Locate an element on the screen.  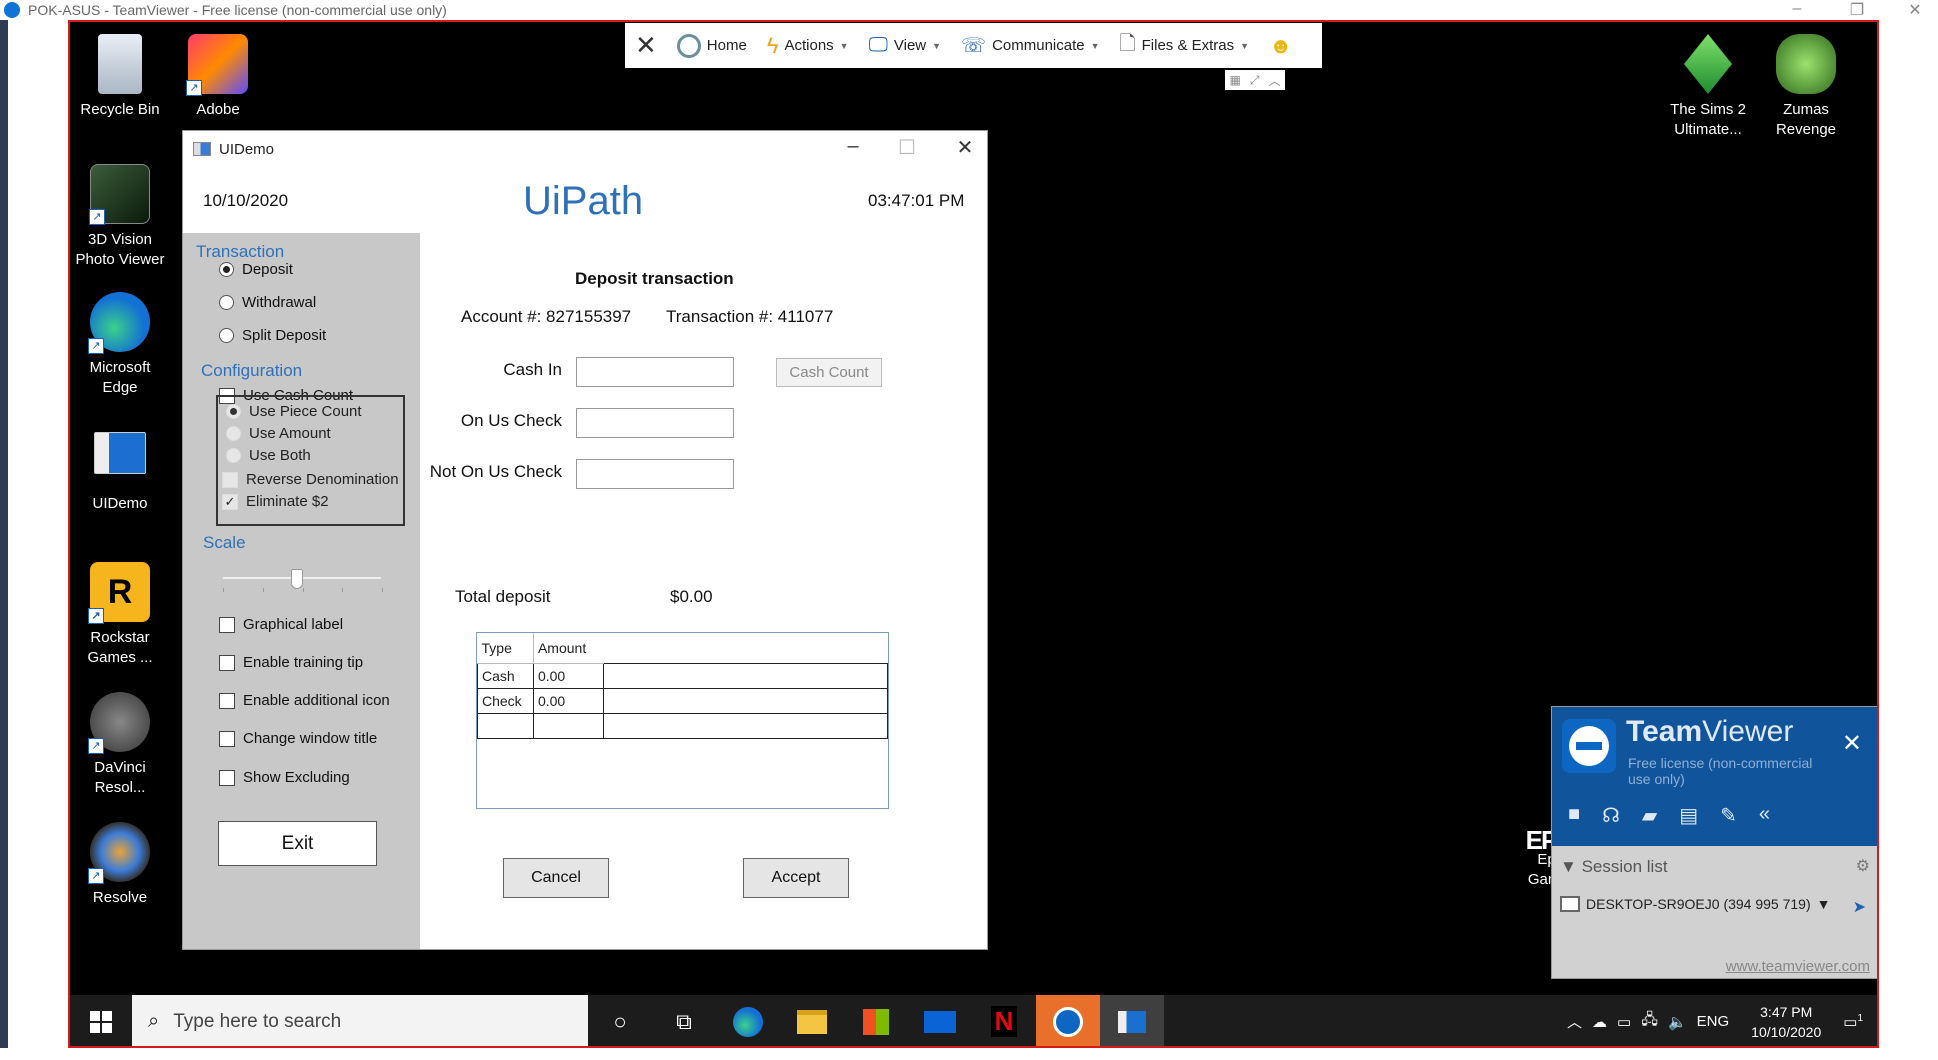
cash-in-input is located at coordinates (655, 372).